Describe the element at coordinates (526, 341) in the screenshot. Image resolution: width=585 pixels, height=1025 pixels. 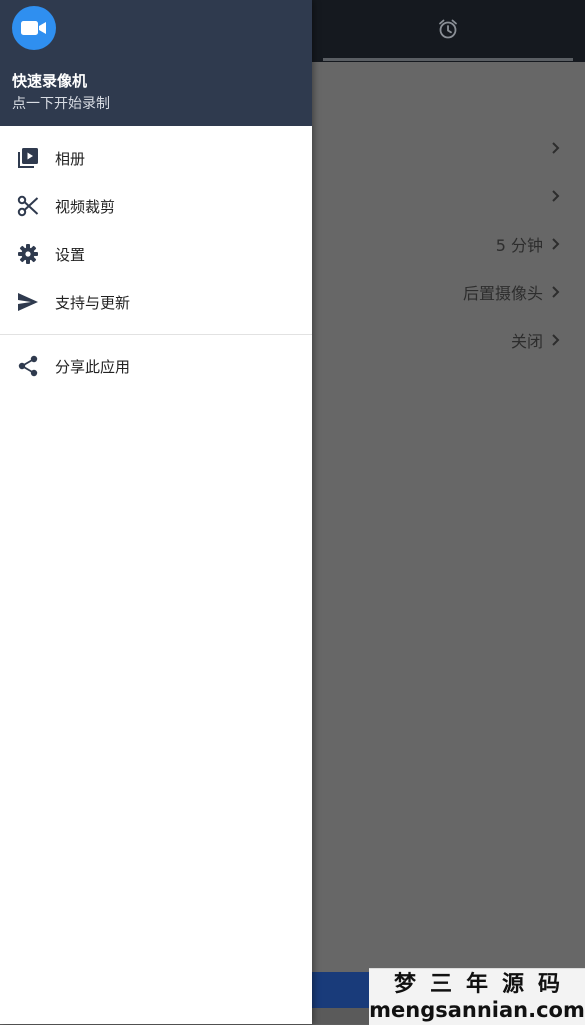
I see `setting-value: 关闭` at that location.